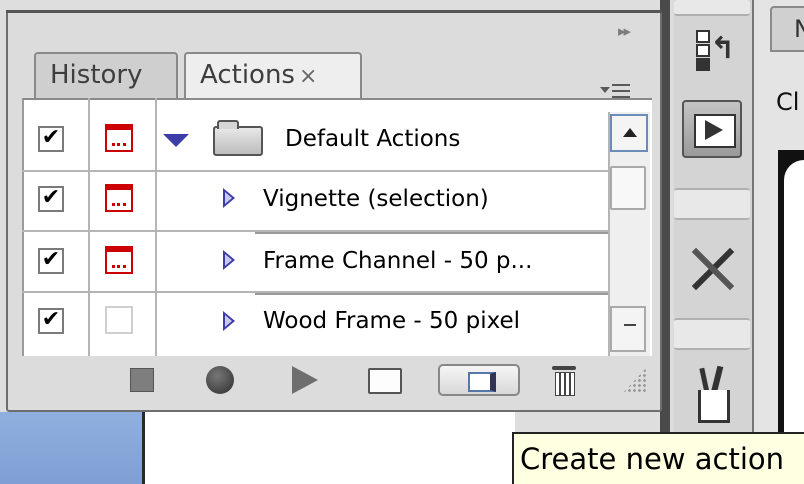 The width and height of the screenshot is (804, 484). Describe the element at coordinates (628, 329) in the screenshot. I see `scroll-down-button` at that location.